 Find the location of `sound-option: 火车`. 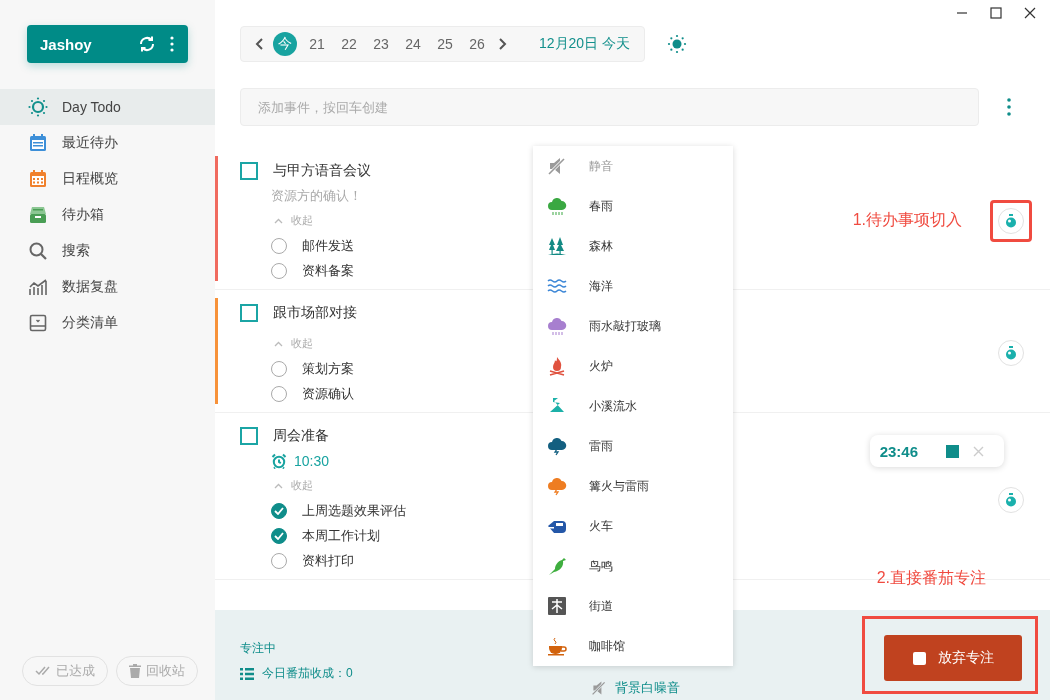

sound-option: 火车 is located at coordinates (633, 526).